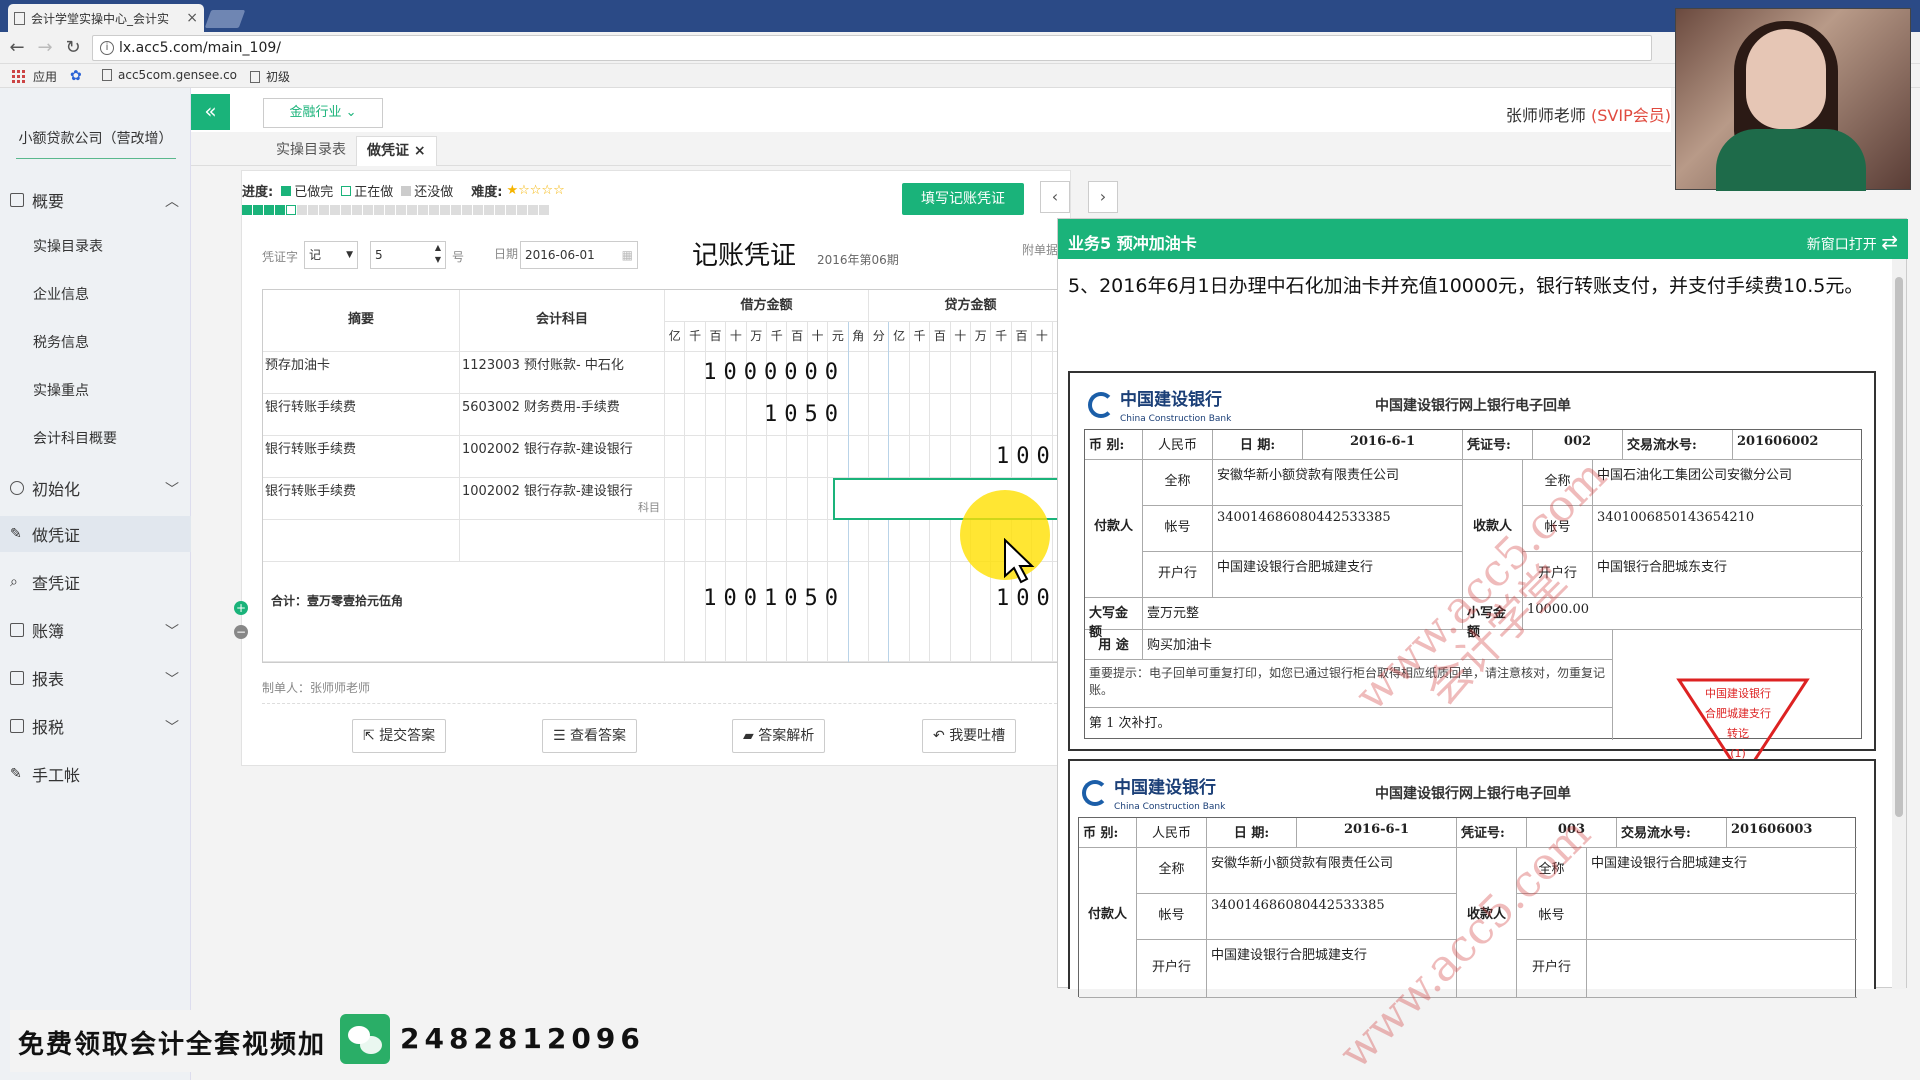 The width and height of the screenshot is (1920, 1080). I want to click on table-row: 银行转账手续费 1002002 银行存款-建设银行 1000, so click(667, 457).